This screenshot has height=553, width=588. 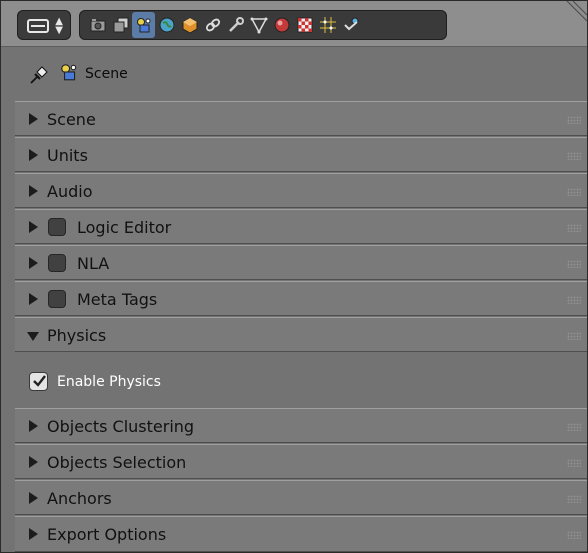 I want to click on material-icon, so click(x=281, y=25).